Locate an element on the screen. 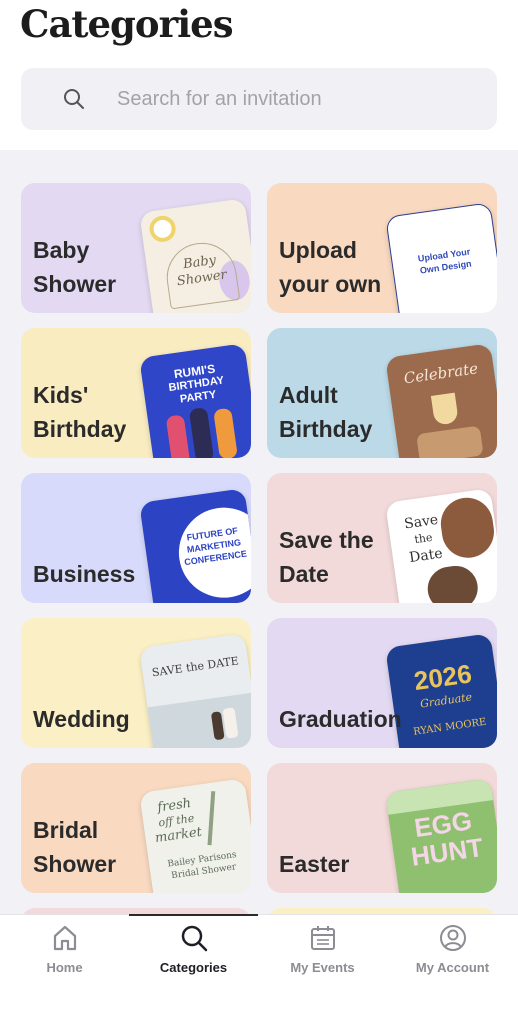  tab-label: My Events is located at coordinates (322, 967).